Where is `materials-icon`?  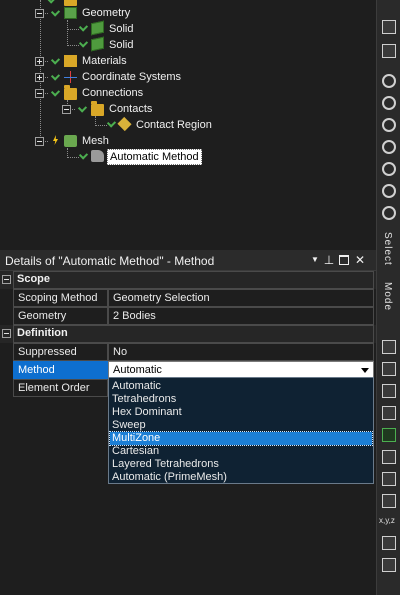 materials-icon is located at coordinates (70, 61).